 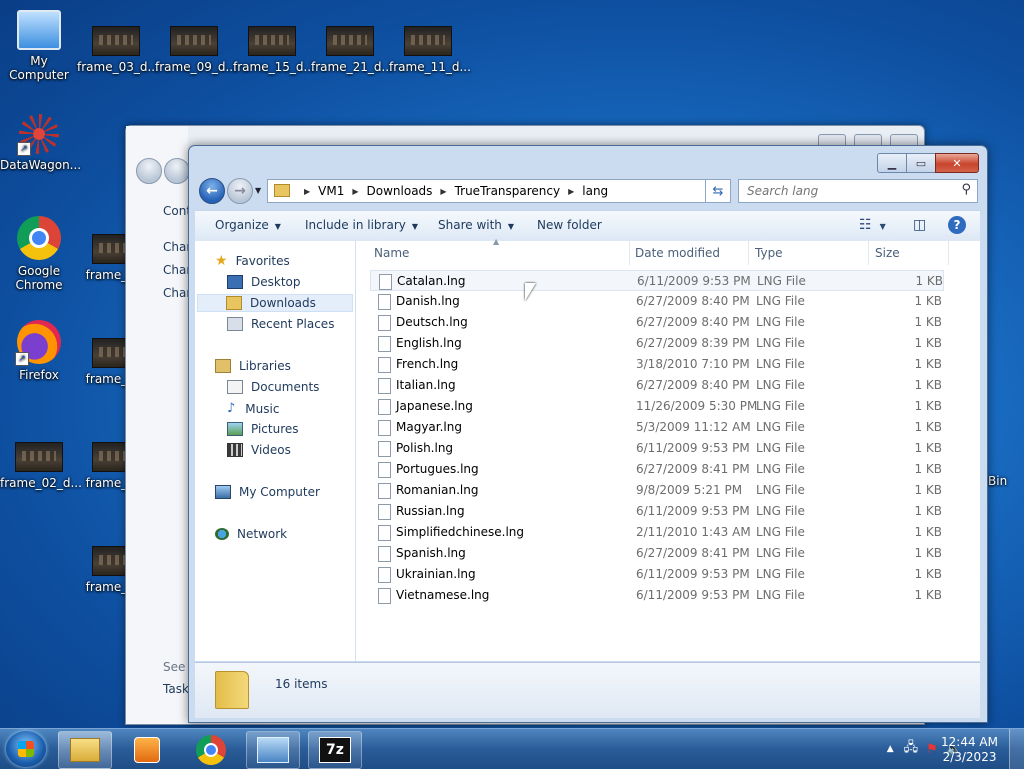 I want to click on new-folder-button: New folder, so click(x=569, y=225).